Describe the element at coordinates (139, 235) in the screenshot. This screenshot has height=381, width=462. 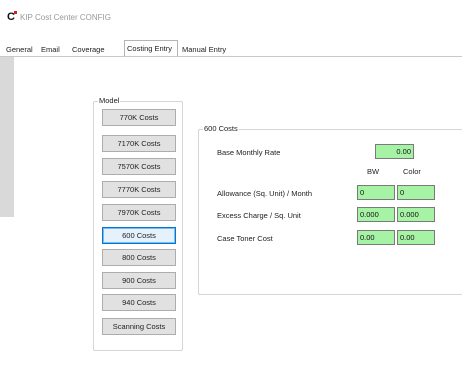
I see `model-button-600: 600 Costs` at that location.